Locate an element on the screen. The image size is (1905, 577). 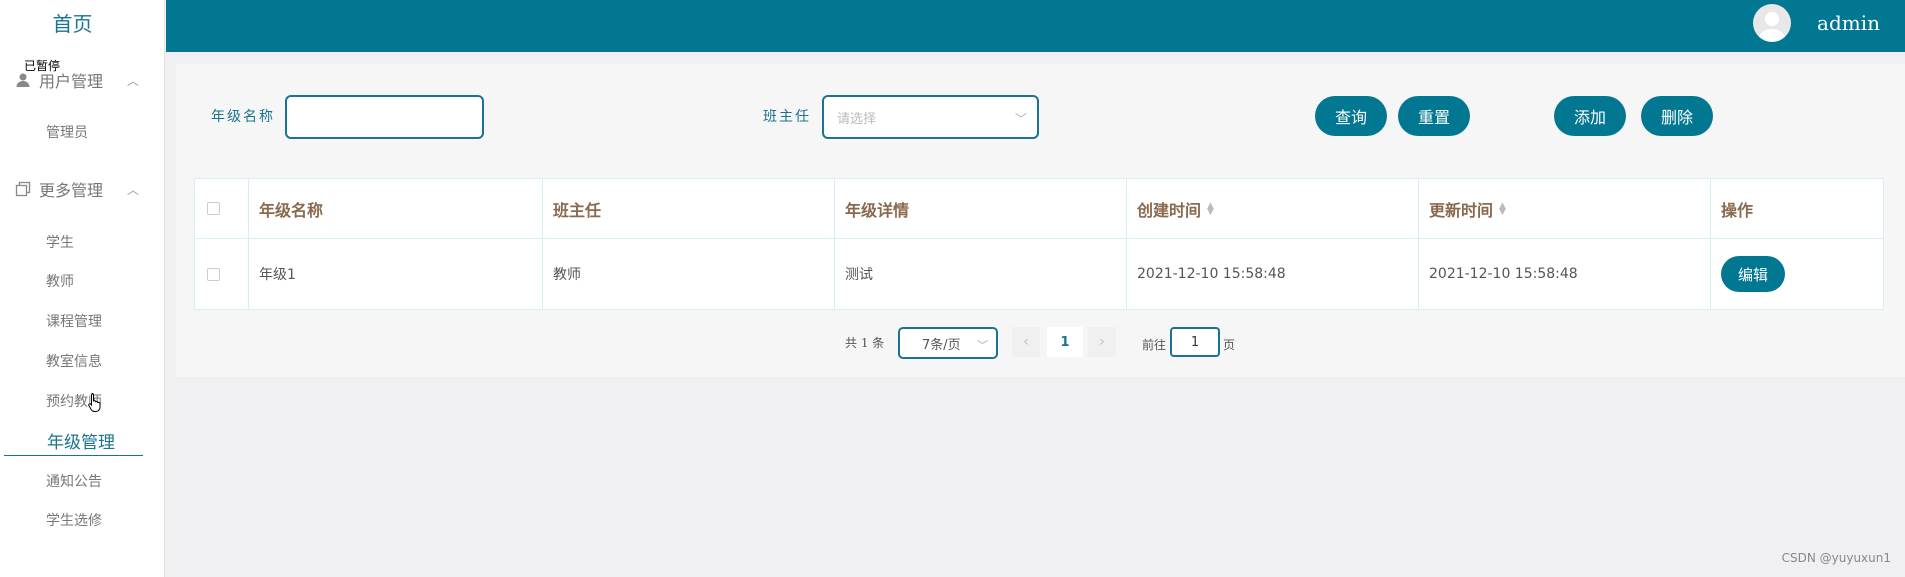
prev-page-icon: ‹ is located at coordinates (1026, 342).